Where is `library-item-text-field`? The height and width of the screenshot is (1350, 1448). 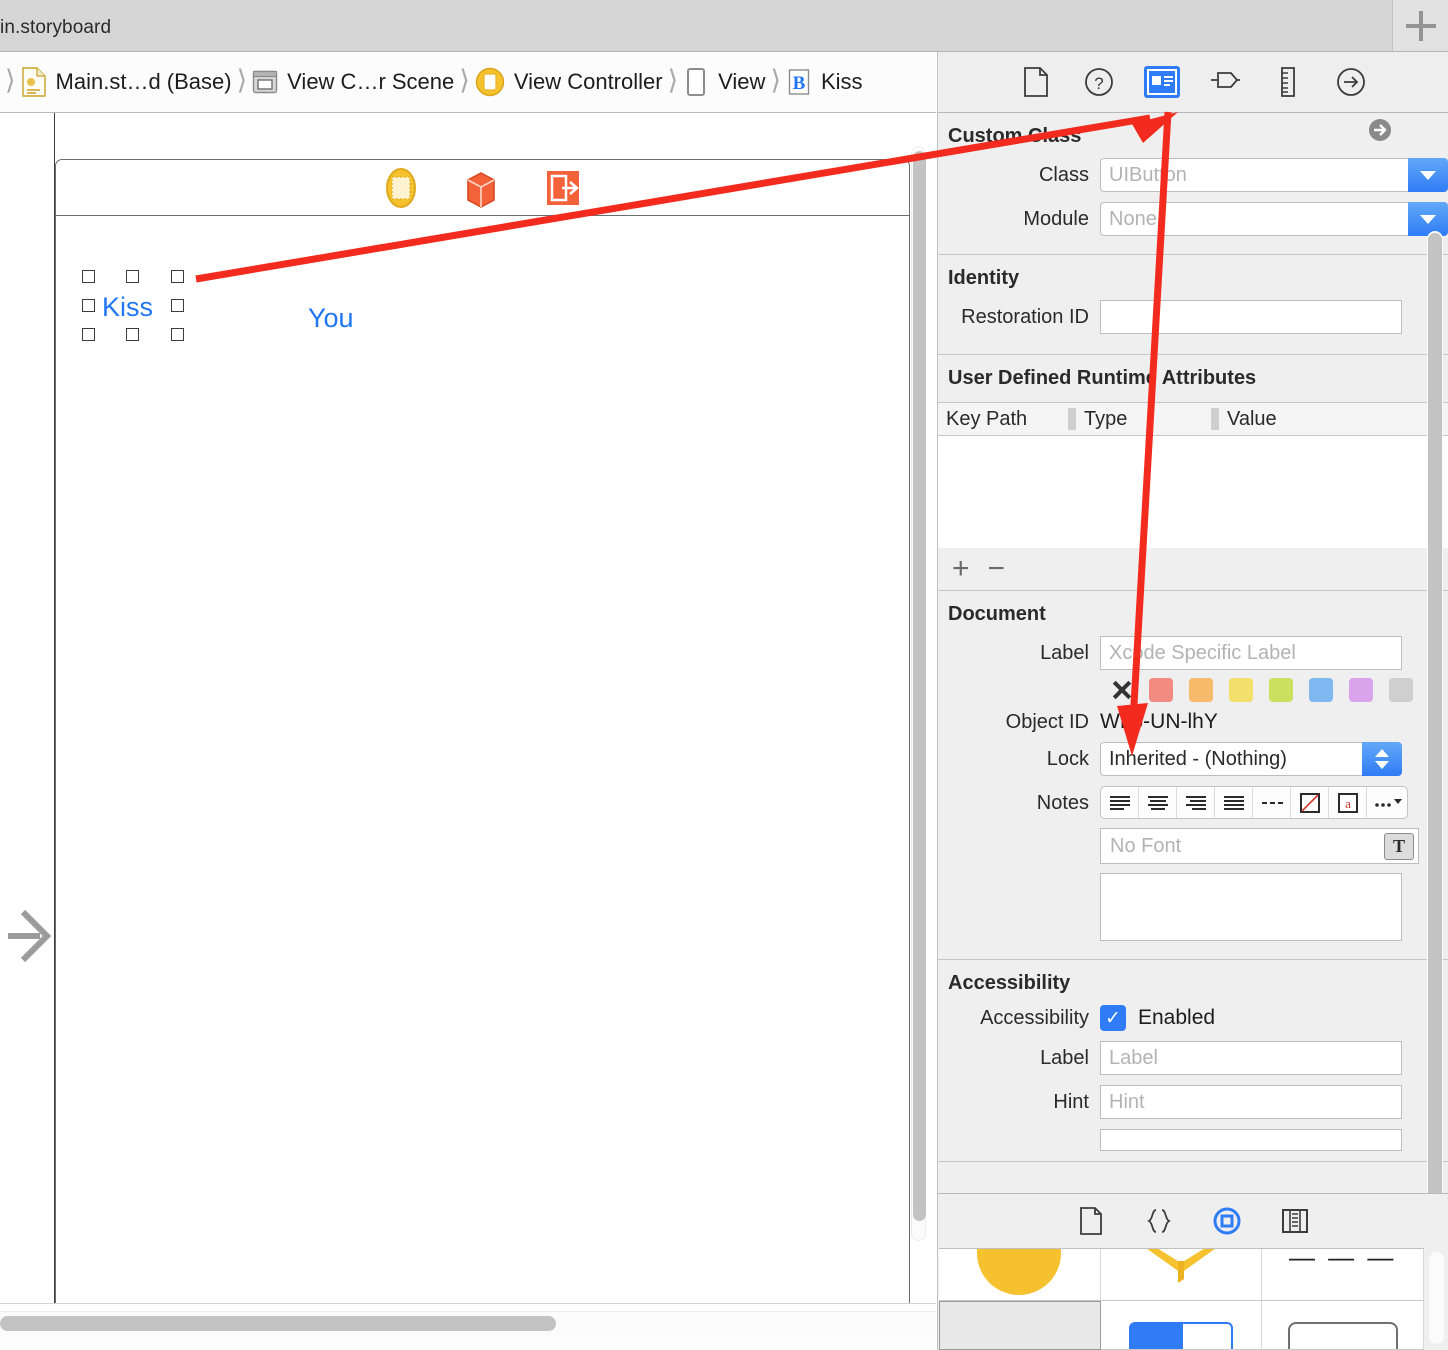 library-item-text-field is located at coordinates (1343, 1325).